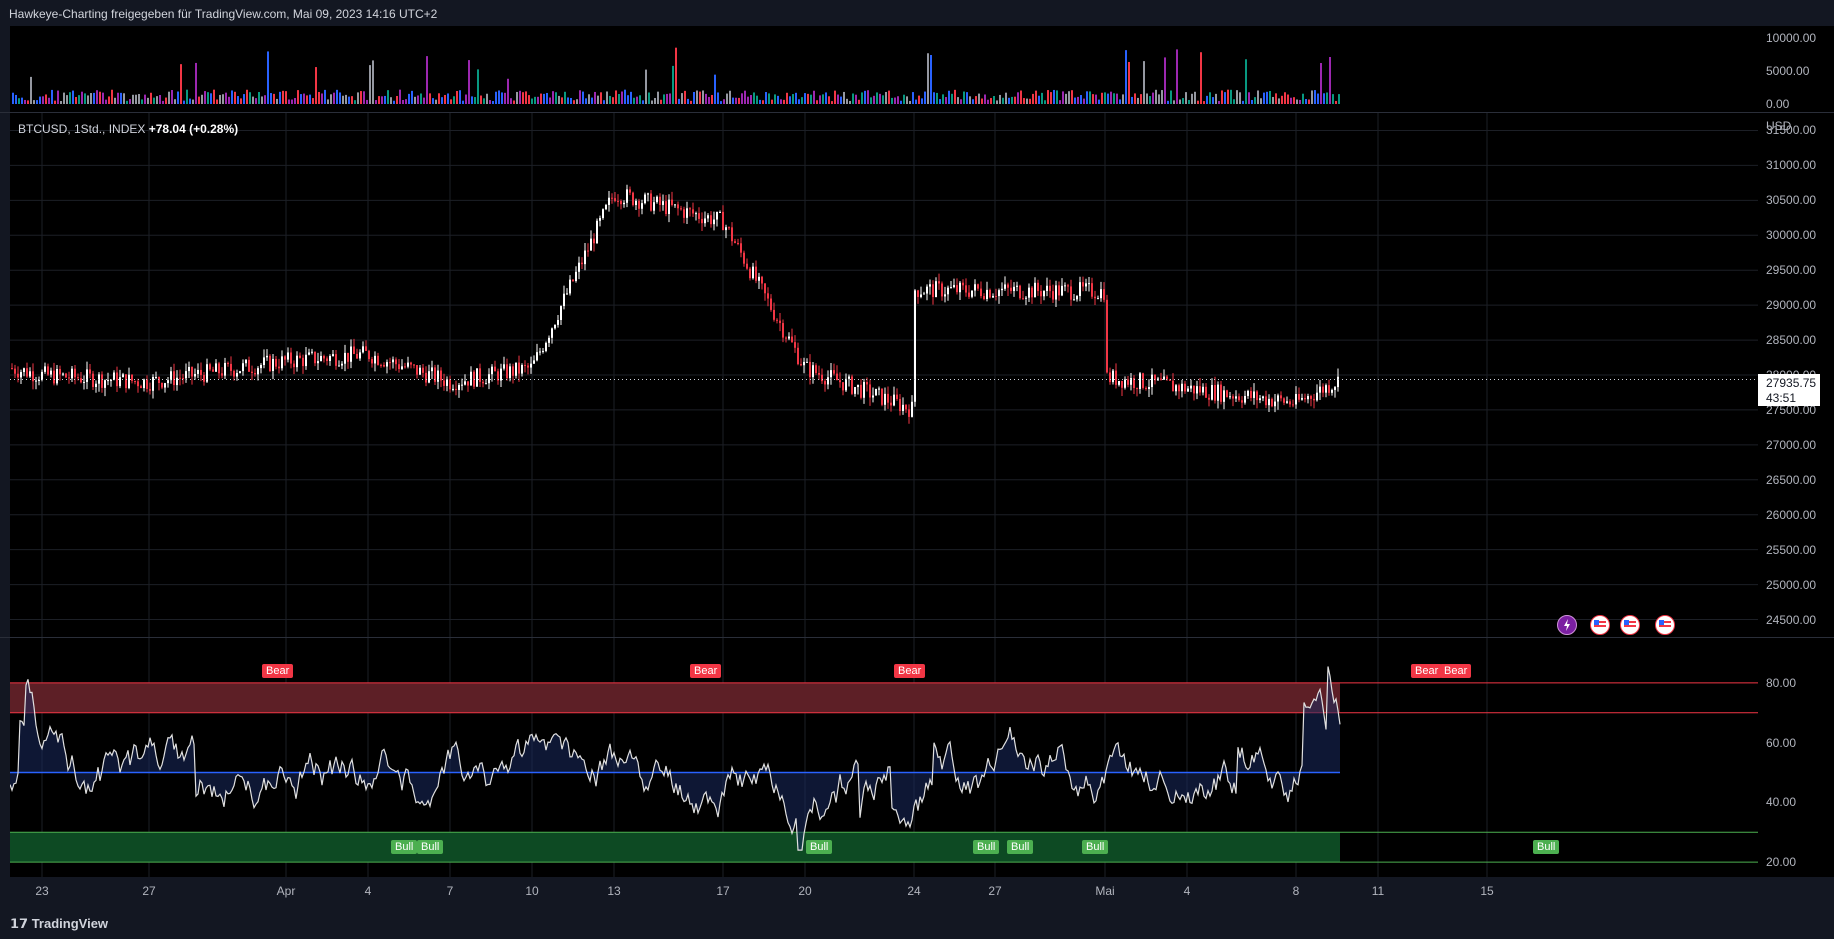 The height and width of the screenshot is (939, 1834). I want to click on bear-signal: Bear, so click(278, 671).